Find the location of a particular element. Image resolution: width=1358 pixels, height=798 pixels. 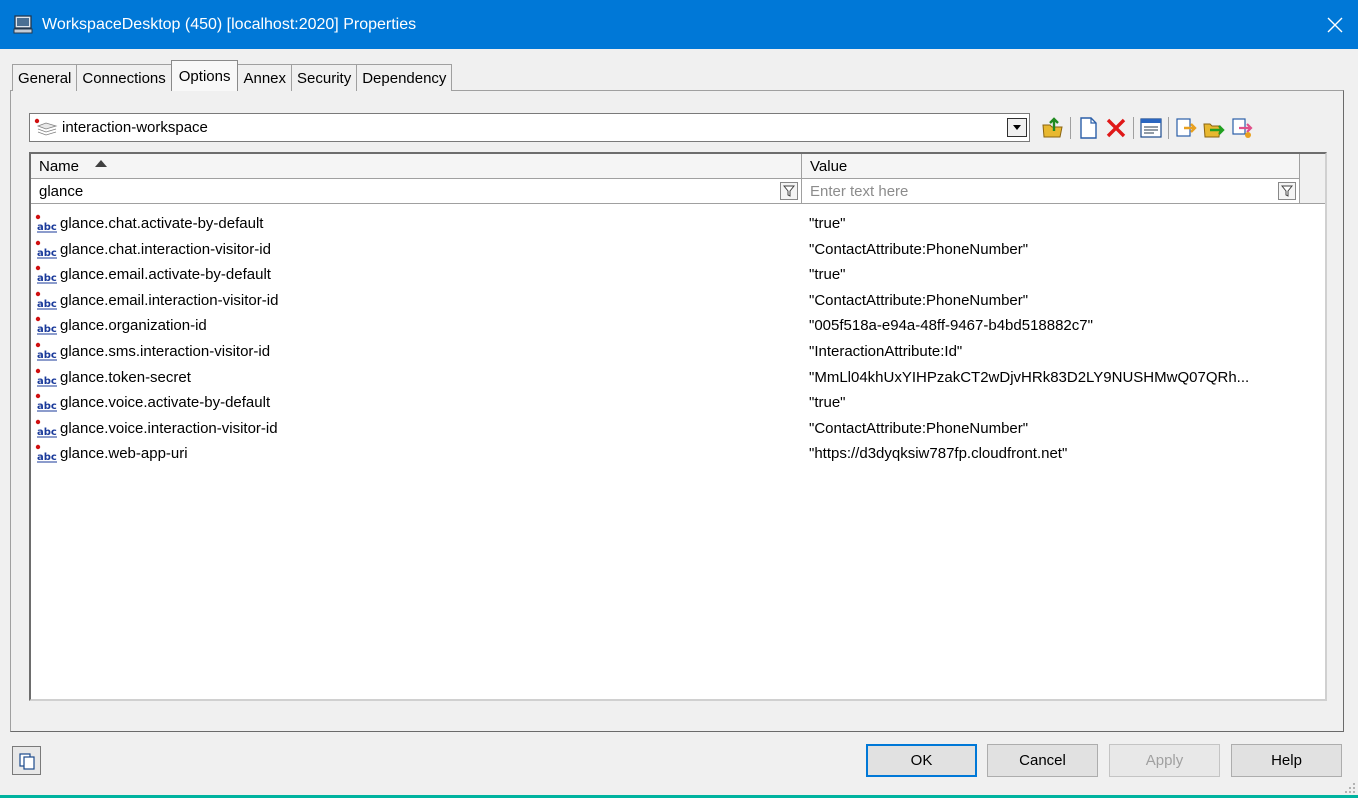

import-button is located at coordinates (1186, 128).